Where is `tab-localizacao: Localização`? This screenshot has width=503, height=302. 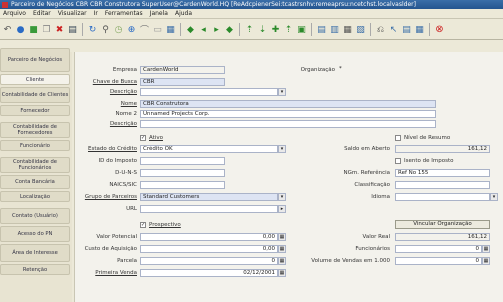 tab-localizacao: Localização is located at coordinates (35, 196).